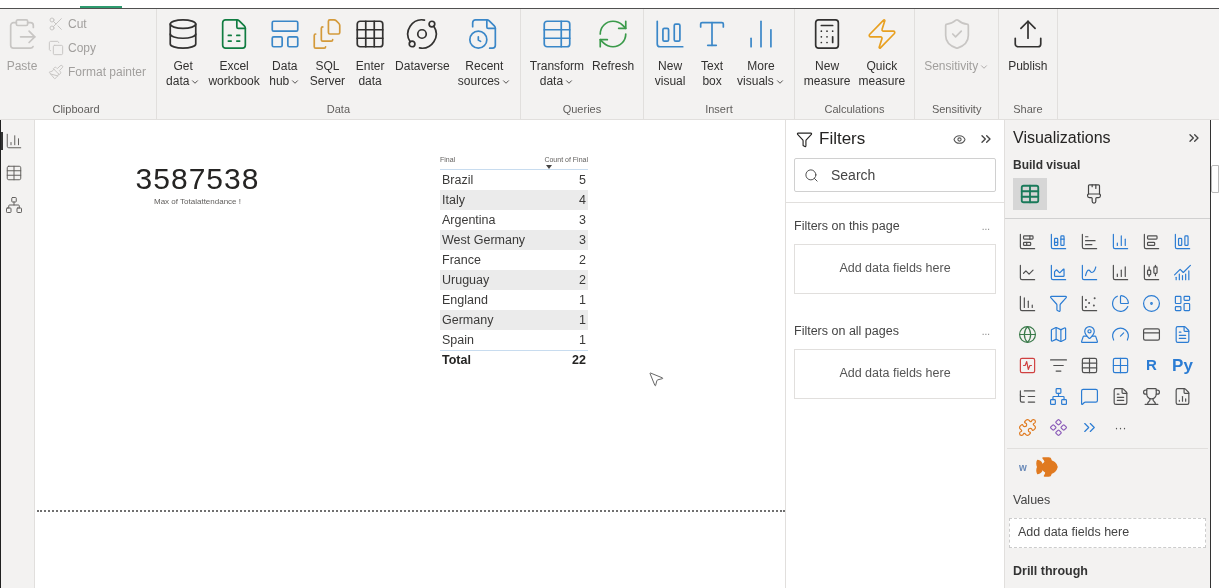 The width and height of the screenshot is (1219, 588). Describe the element at coordinates (327, 49) in the screenshot. I see `ribbon-button: SQL Server` at that location.